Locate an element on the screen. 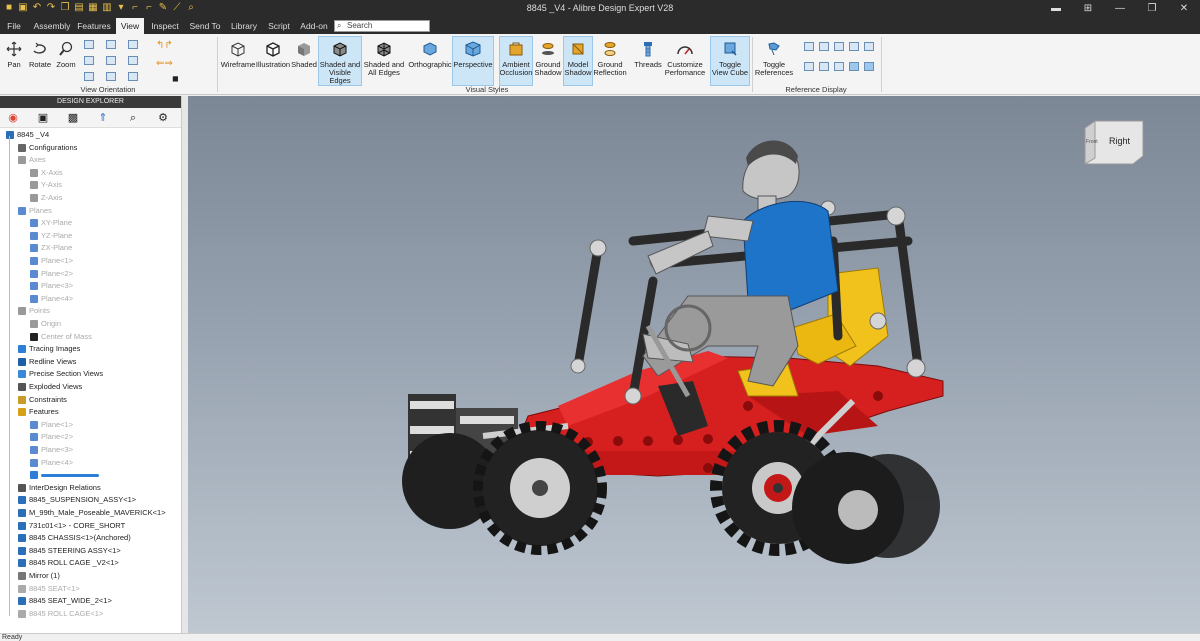 The width and height of the screenshot is (1200, 641). tree-item: 8845 _V4 is located at coordinates (27, 135).